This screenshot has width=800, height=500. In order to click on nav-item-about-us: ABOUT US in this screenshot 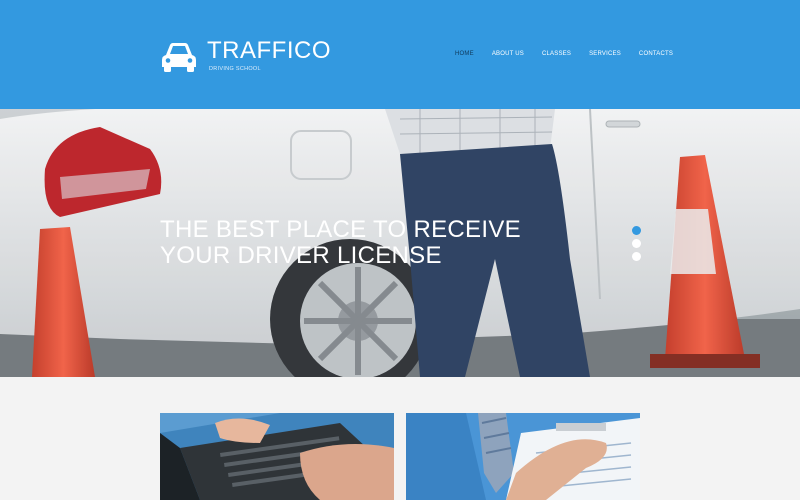, I will do `click(508, 54)`.